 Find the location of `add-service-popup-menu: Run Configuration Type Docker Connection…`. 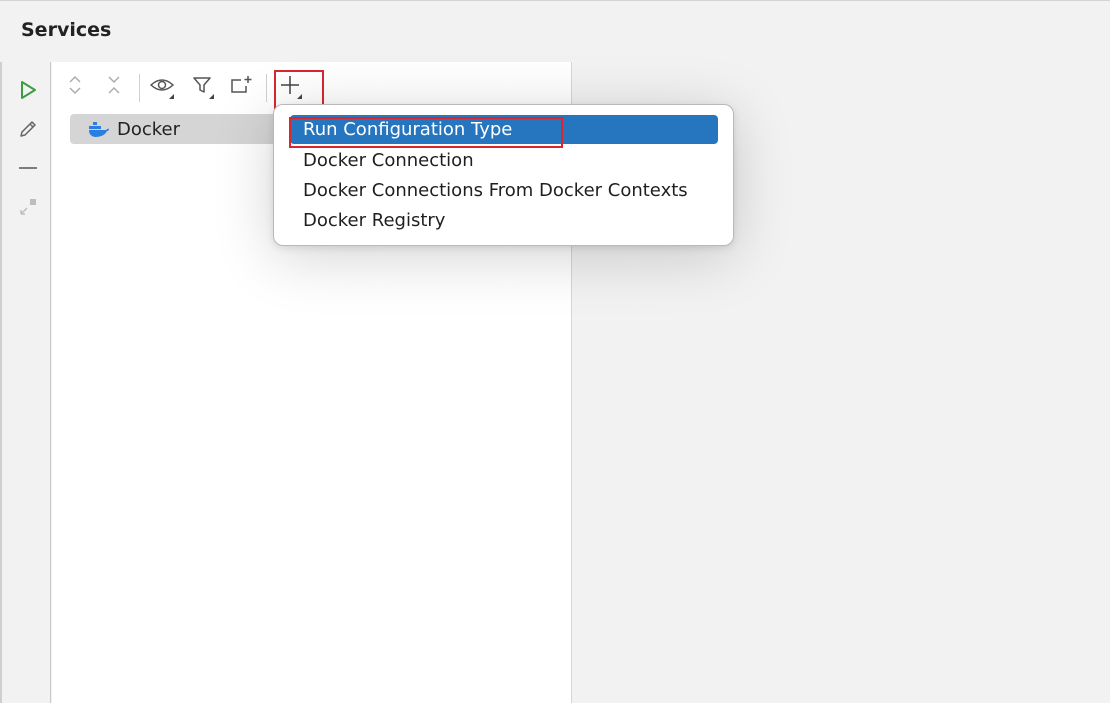

add-service-popup-menu: Run Configuration Type Docker Connection… is located at coordinates (503, 175).